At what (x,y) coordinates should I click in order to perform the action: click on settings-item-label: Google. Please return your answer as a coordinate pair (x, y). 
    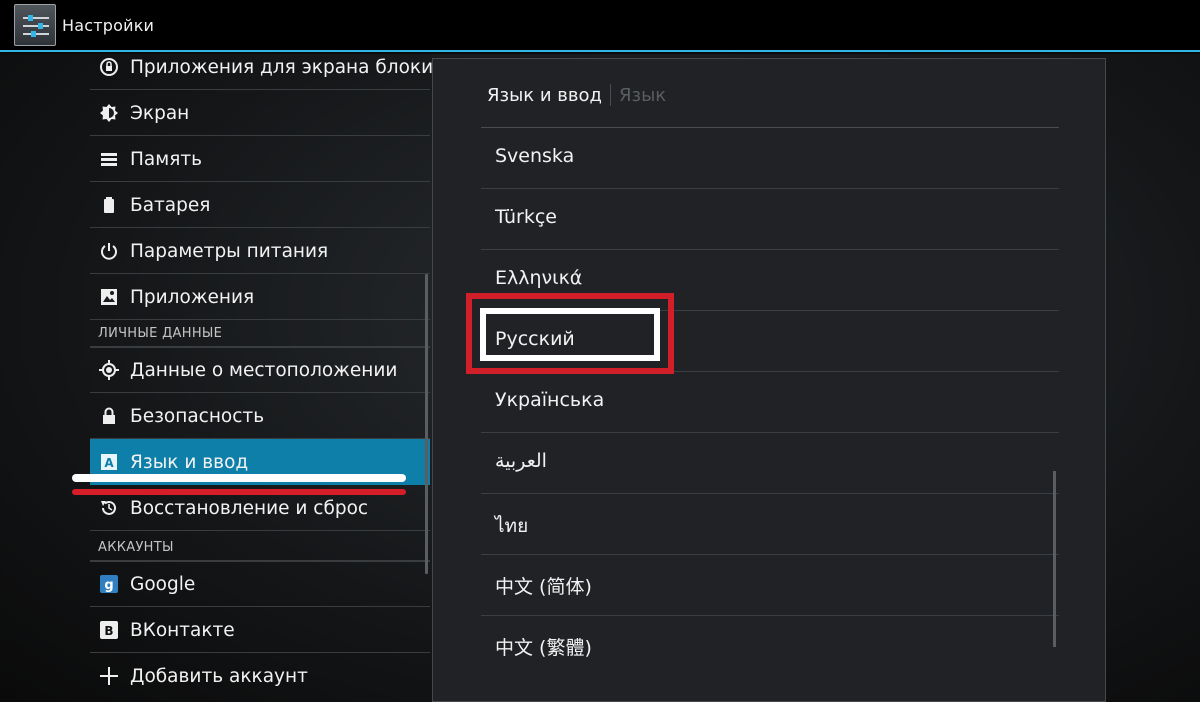
    Looking at the image, I should click on (163, 584).